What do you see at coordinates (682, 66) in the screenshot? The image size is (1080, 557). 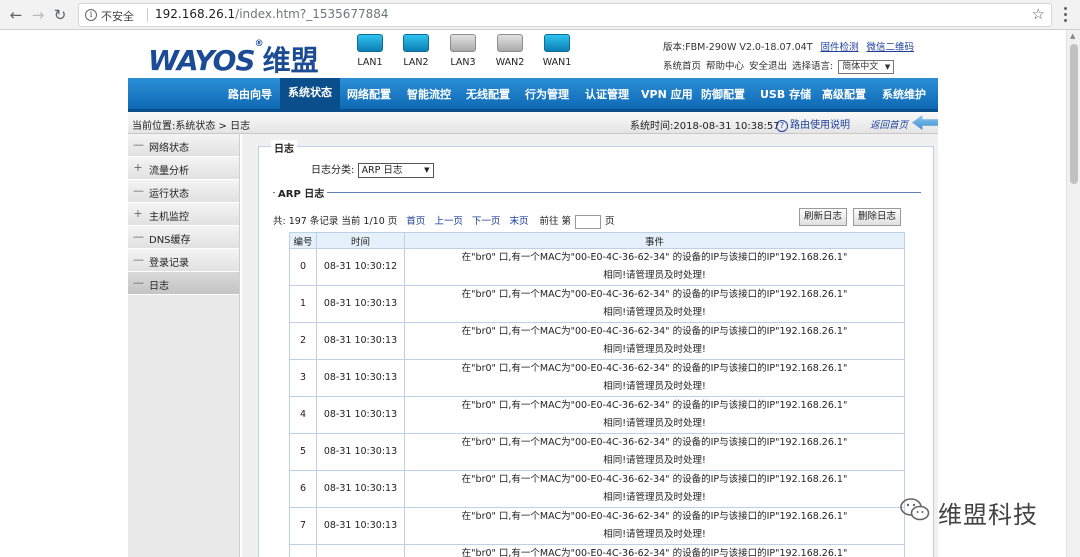 I see `home-page-link: 系统首页` at bounding box center [682, 66].